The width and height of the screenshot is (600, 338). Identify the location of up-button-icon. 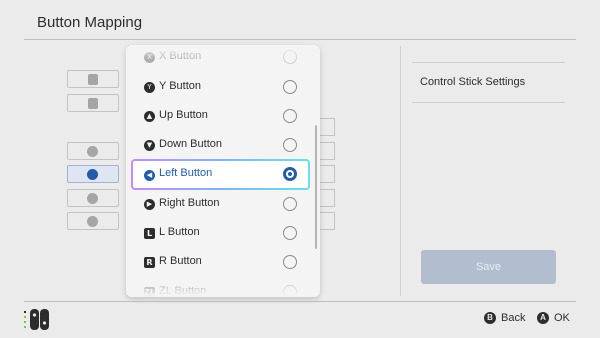
(92, 151).